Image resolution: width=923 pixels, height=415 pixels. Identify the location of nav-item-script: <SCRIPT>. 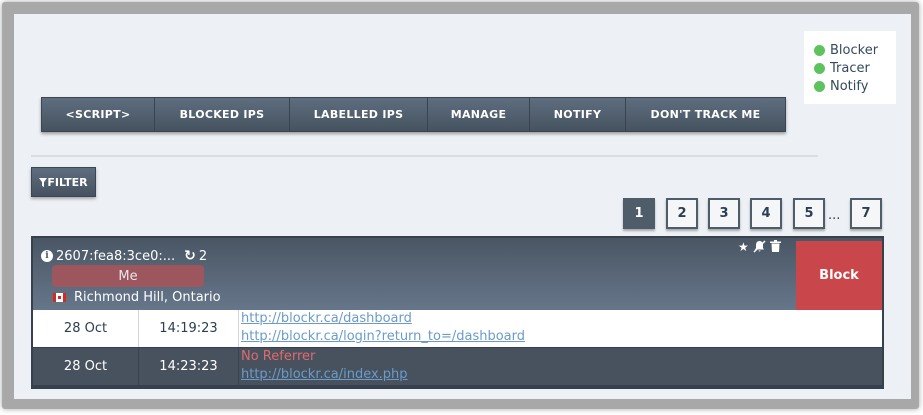
(98, 114).